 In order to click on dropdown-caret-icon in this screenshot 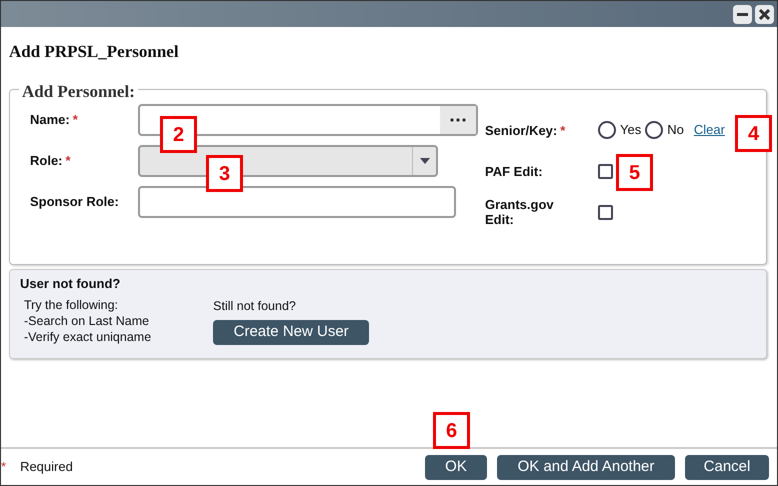, I will do `click(425, 161)`.